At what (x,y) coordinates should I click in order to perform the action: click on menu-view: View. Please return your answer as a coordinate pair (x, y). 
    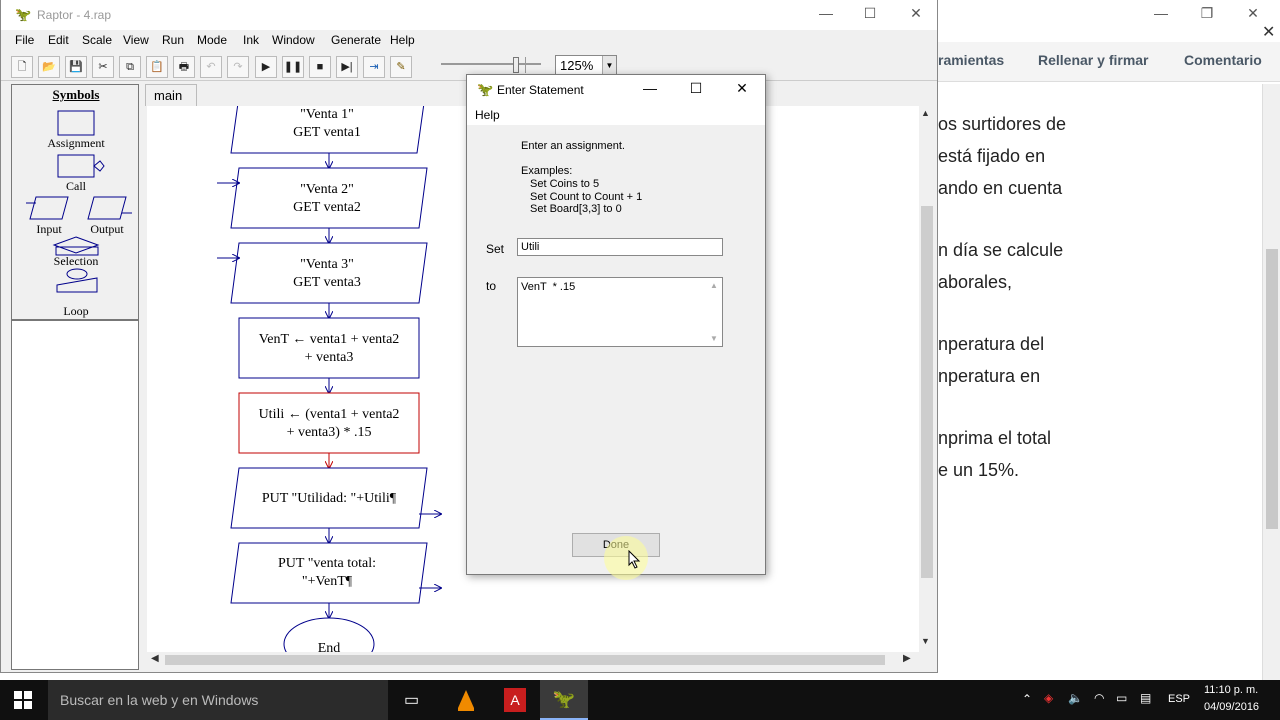
    Looking at the image, I should click on (136, 40).